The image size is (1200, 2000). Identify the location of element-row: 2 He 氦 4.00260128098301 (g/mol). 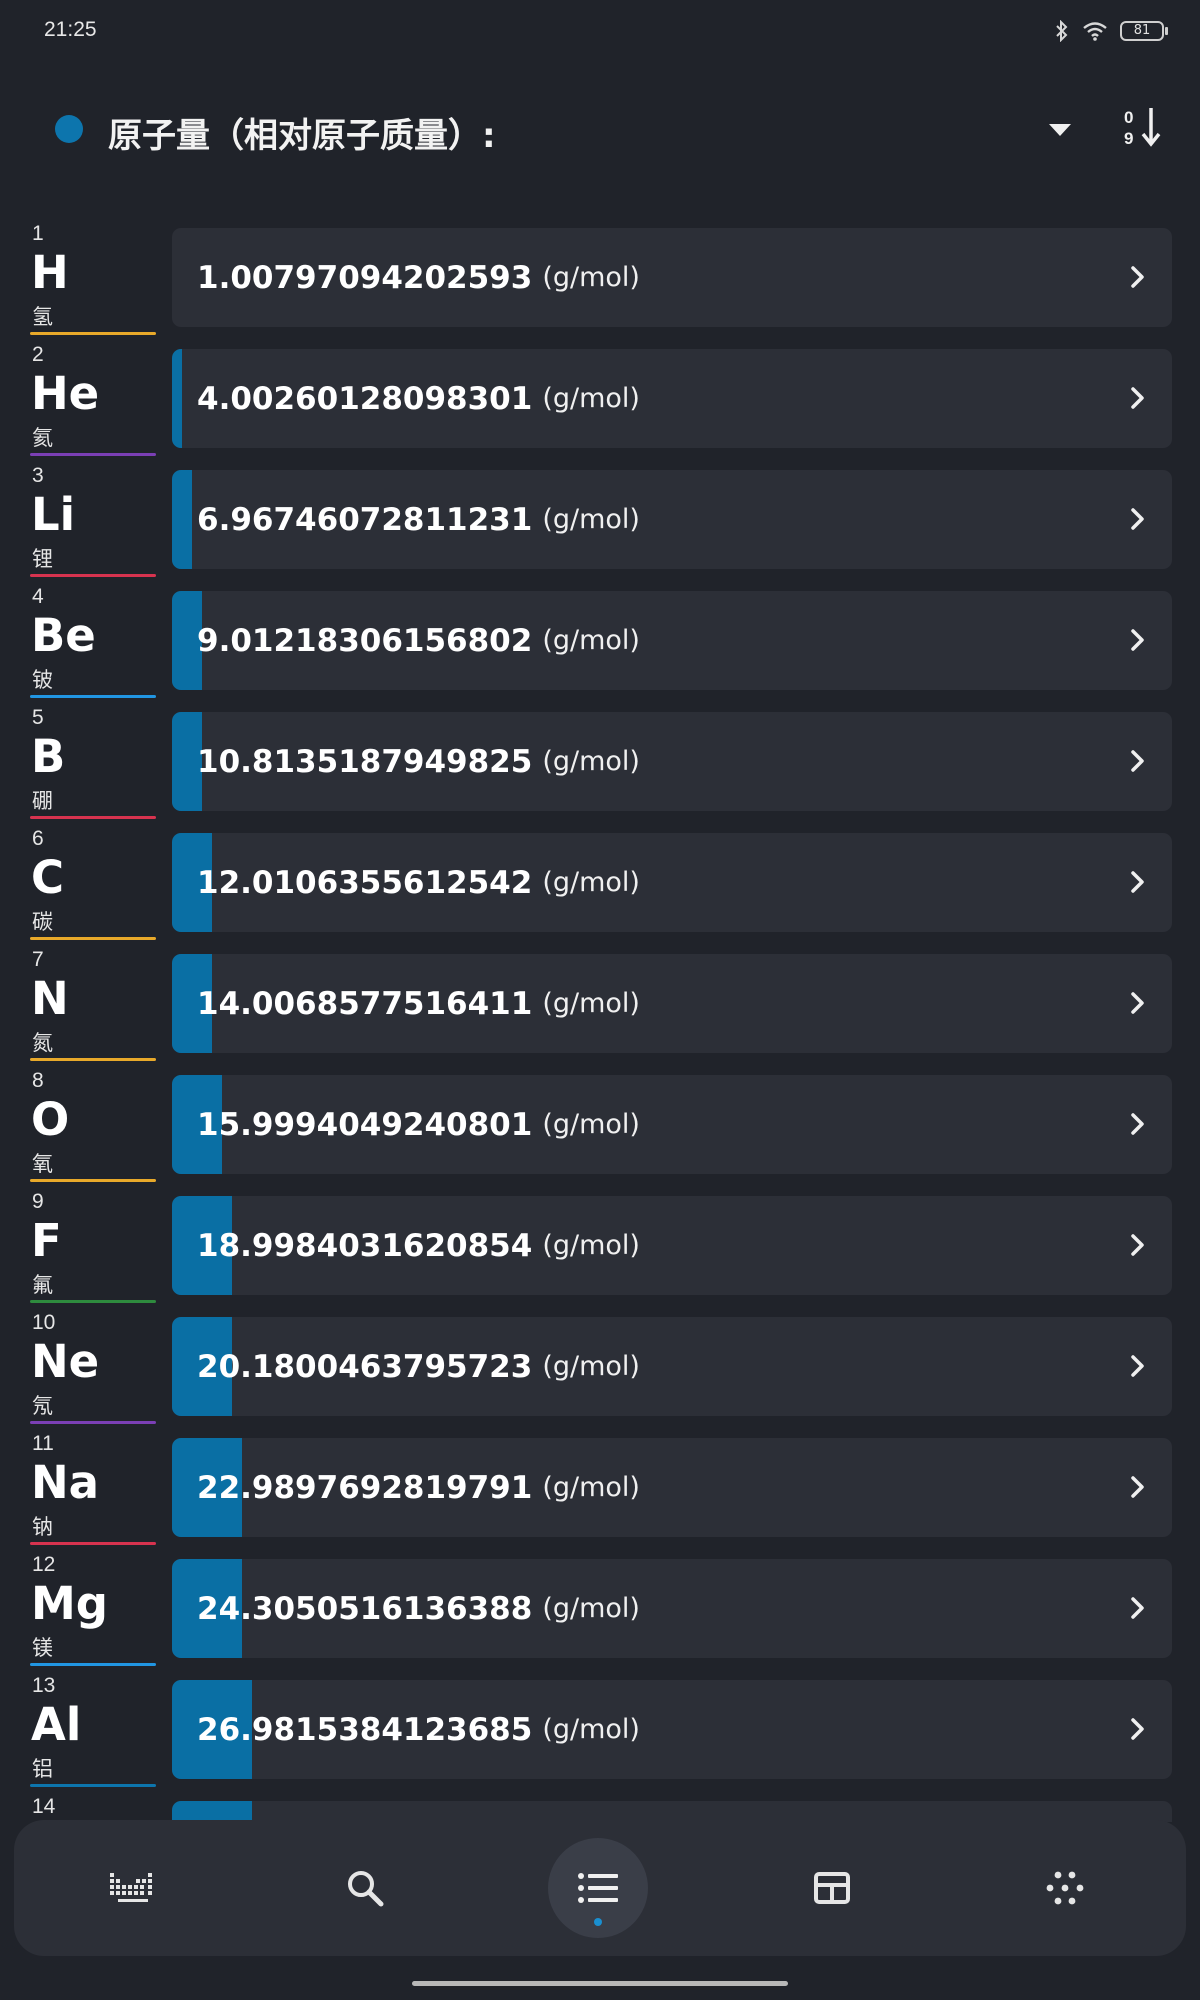
(600, 403).